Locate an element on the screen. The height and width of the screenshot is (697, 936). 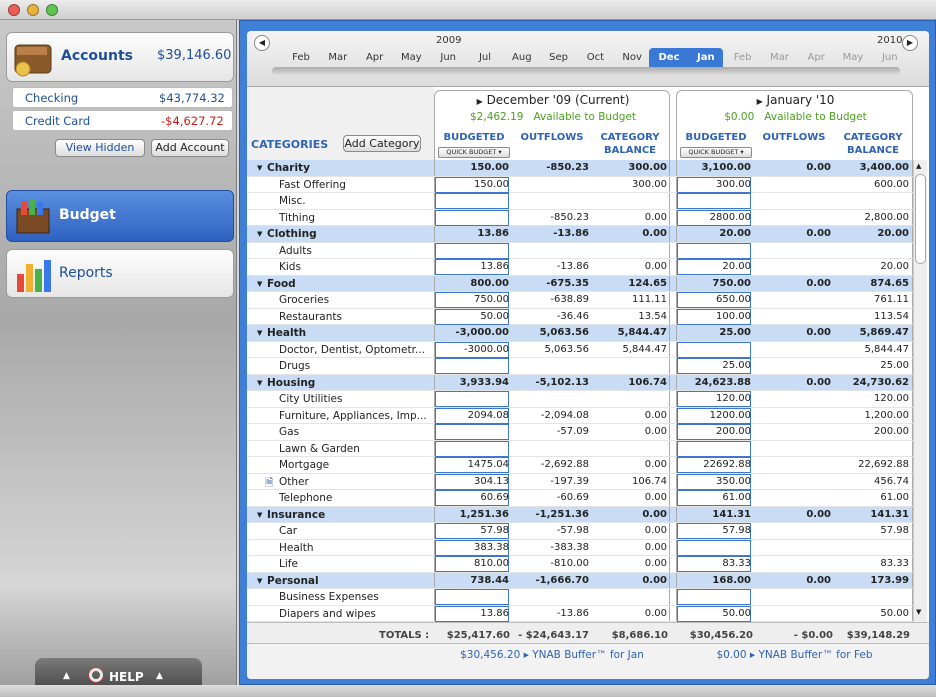
budgeted-value: 650.00 is located at coordinates (715, 299).